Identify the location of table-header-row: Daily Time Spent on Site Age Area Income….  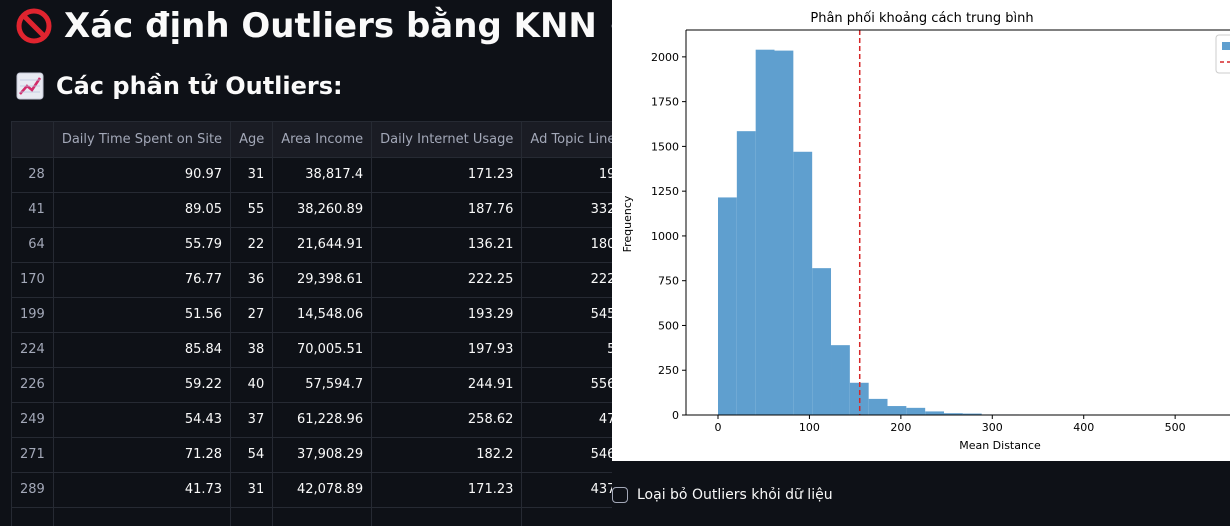
(312, 140).